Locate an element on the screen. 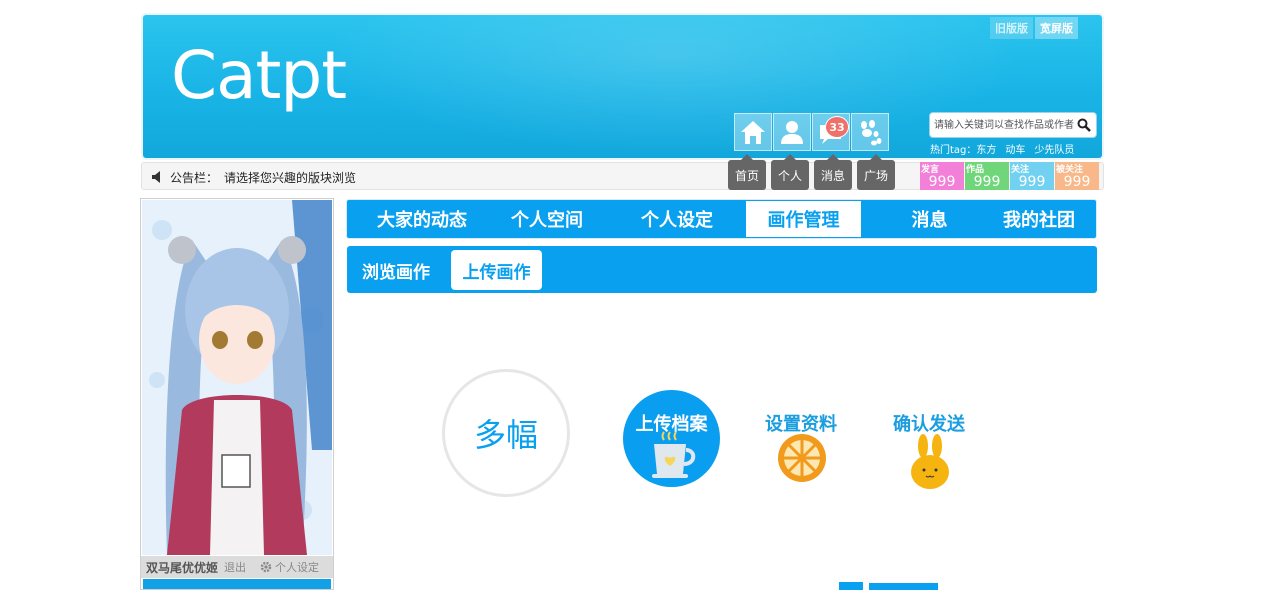  nav-my-club: 我的社团 is located at coordinates (1039, 219).